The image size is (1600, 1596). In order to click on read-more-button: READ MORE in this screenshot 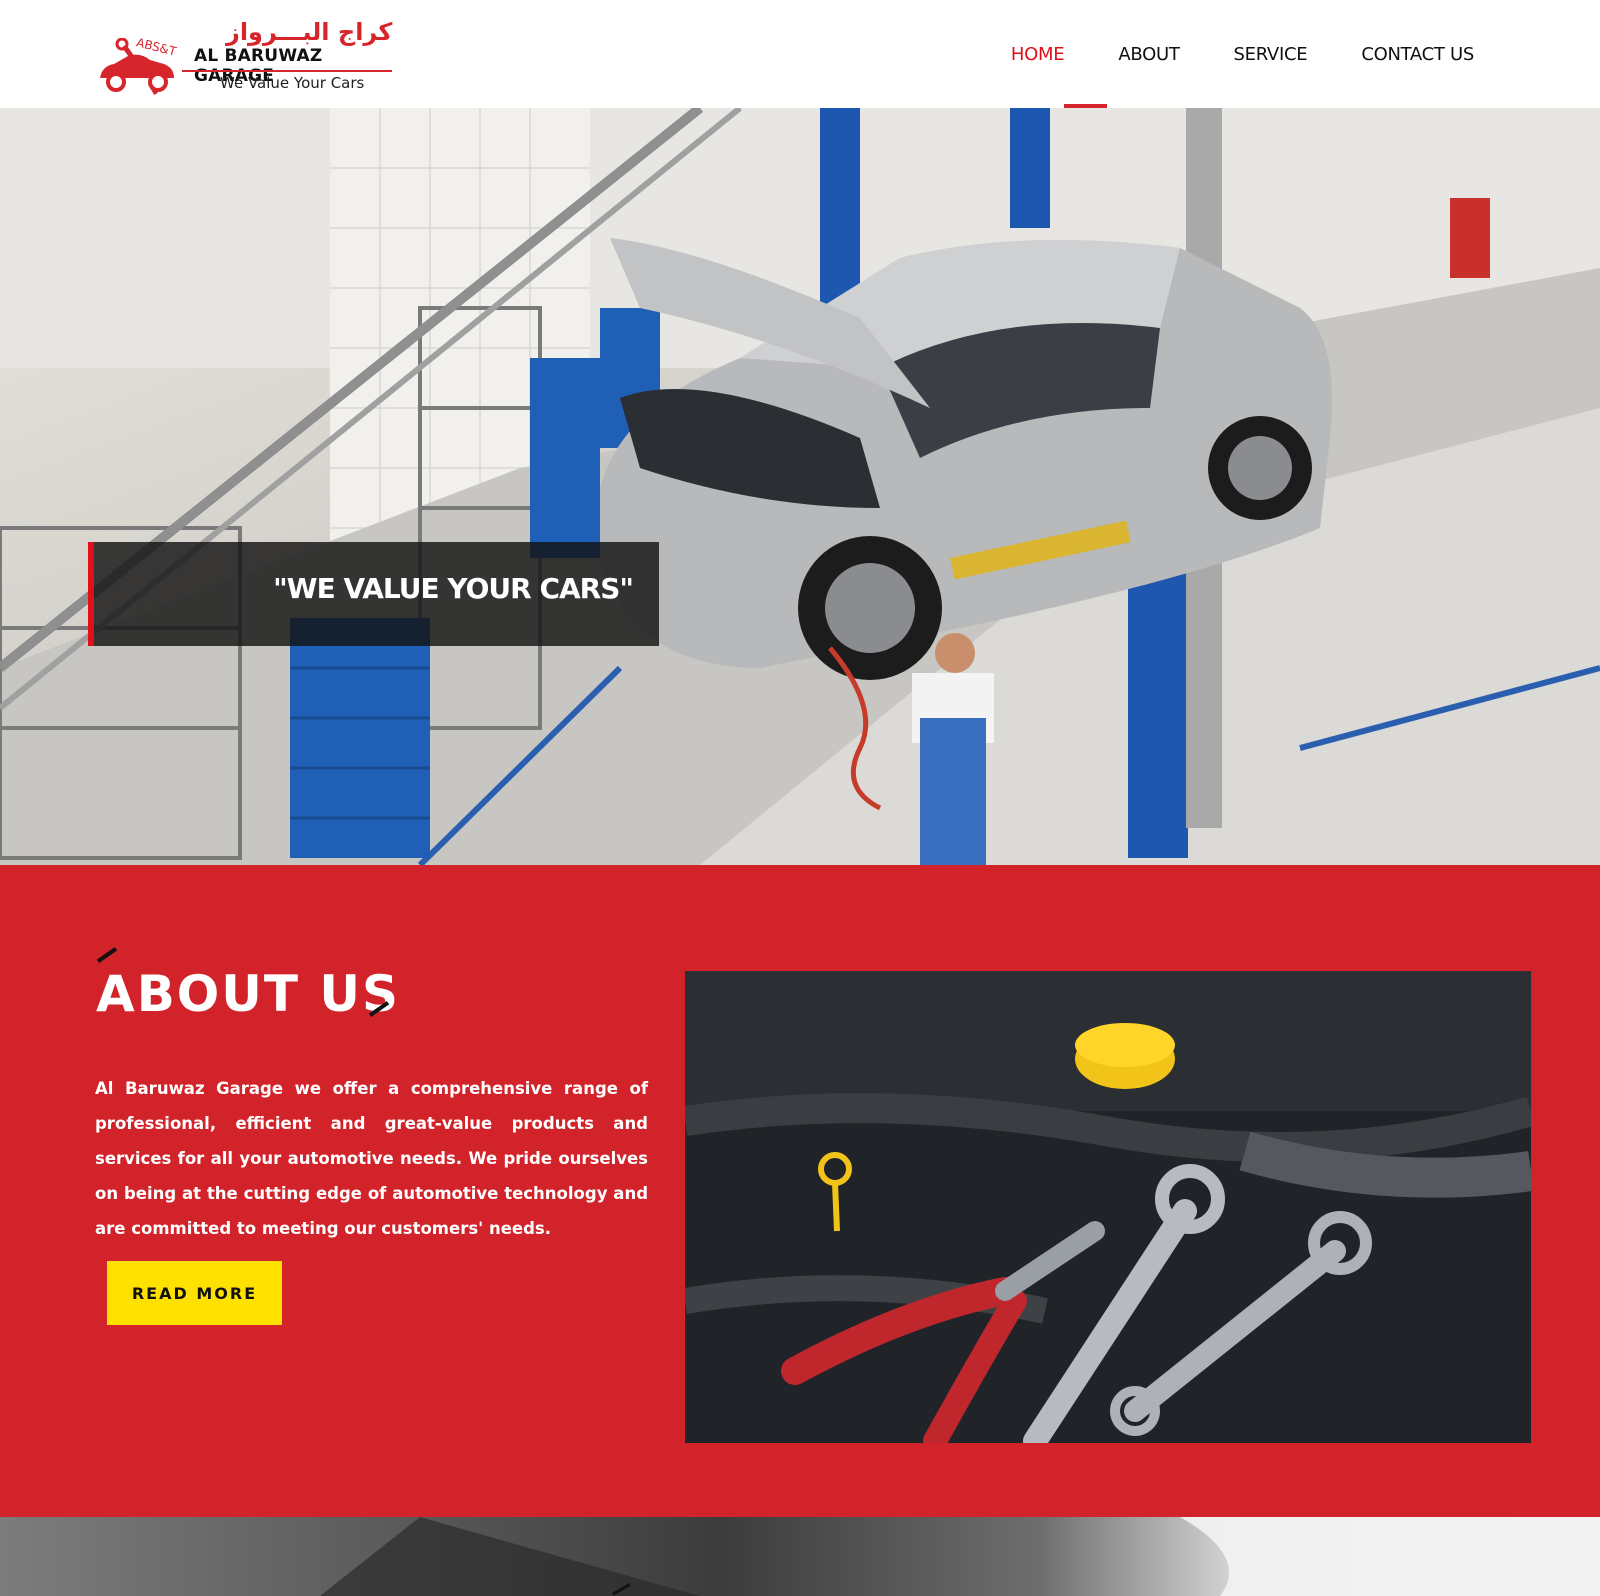, I will do `click(194, 1293)`.